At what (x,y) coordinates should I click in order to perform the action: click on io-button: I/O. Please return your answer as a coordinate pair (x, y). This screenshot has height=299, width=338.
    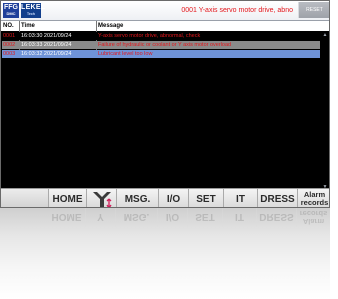
    Looking at the image, I should click on (174, 198).